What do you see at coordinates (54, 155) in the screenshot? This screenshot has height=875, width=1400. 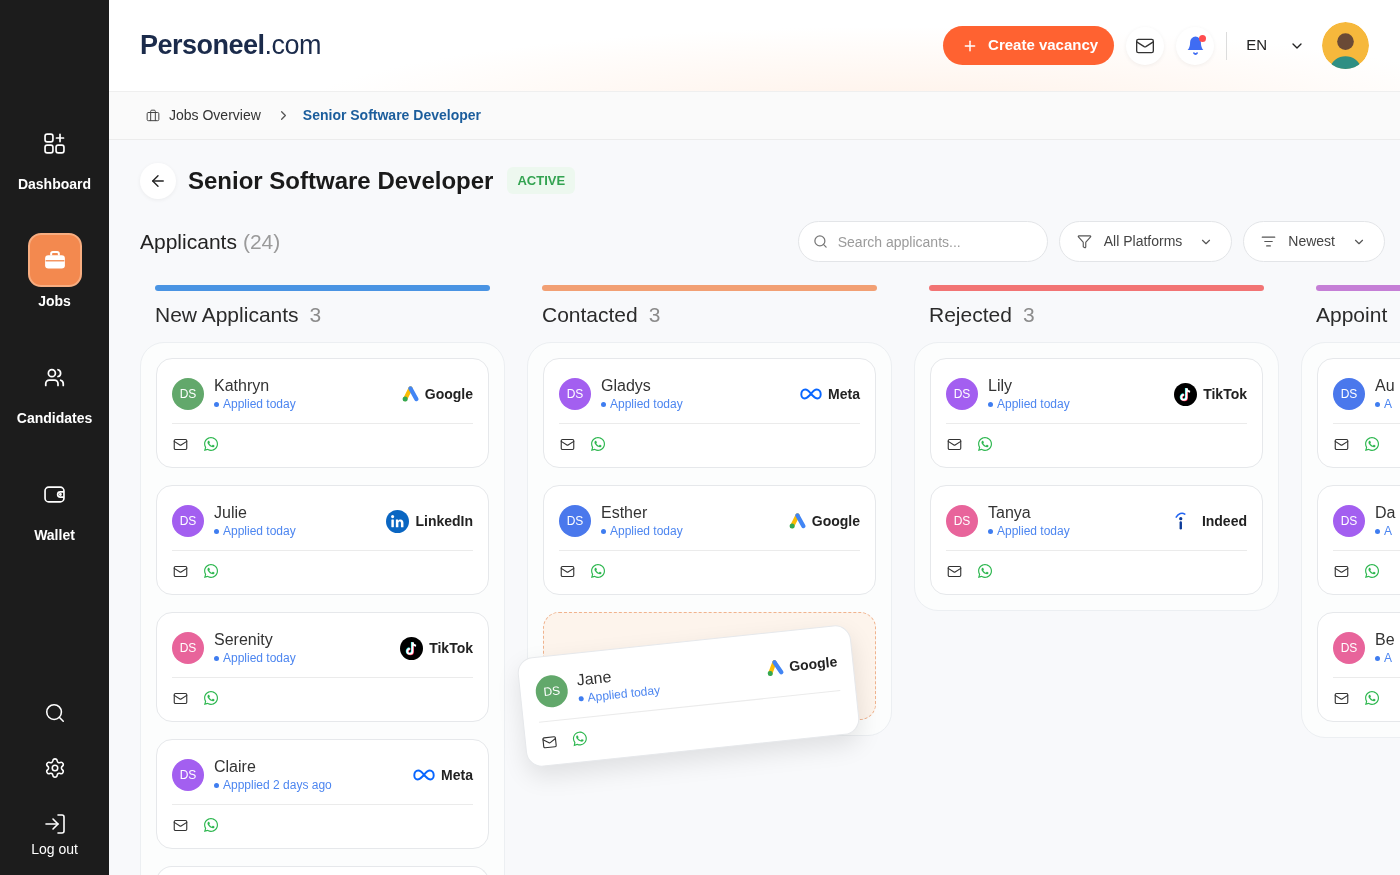 I see `nav-item: Dashboard` at bounding box center [54, 155].